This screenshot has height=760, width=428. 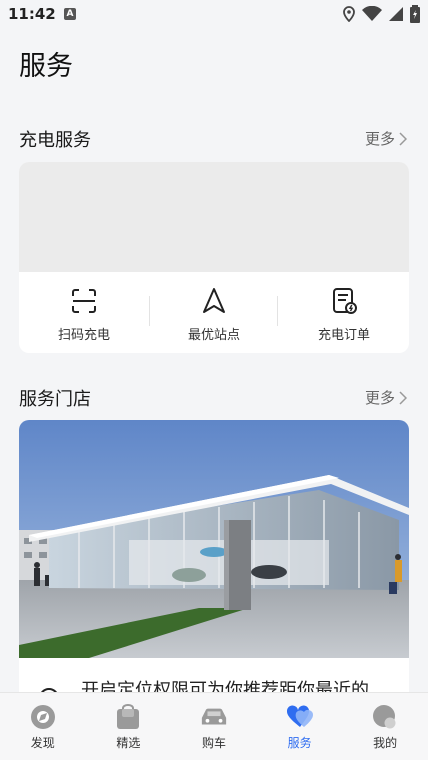 What do you see at coordinates (84, 301) in the screenshot?
I see `scan-icon` at bounding box center [84, 301].